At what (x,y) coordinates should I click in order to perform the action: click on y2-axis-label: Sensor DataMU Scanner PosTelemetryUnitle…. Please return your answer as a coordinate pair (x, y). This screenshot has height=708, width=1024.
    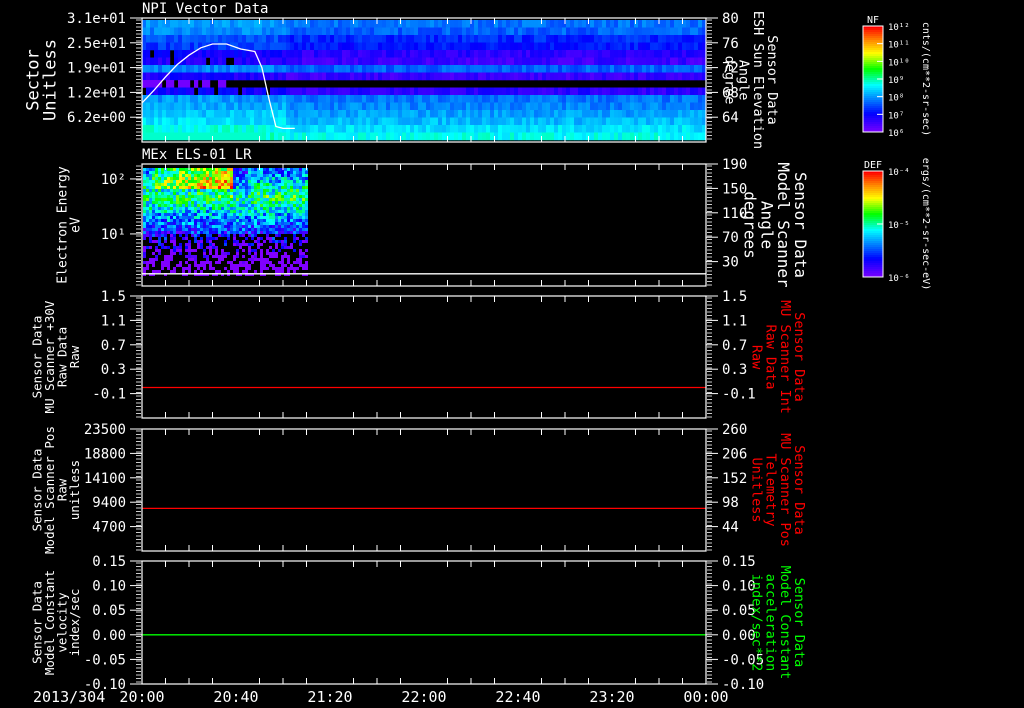
    Looking at the image, I should click on (777, 490).